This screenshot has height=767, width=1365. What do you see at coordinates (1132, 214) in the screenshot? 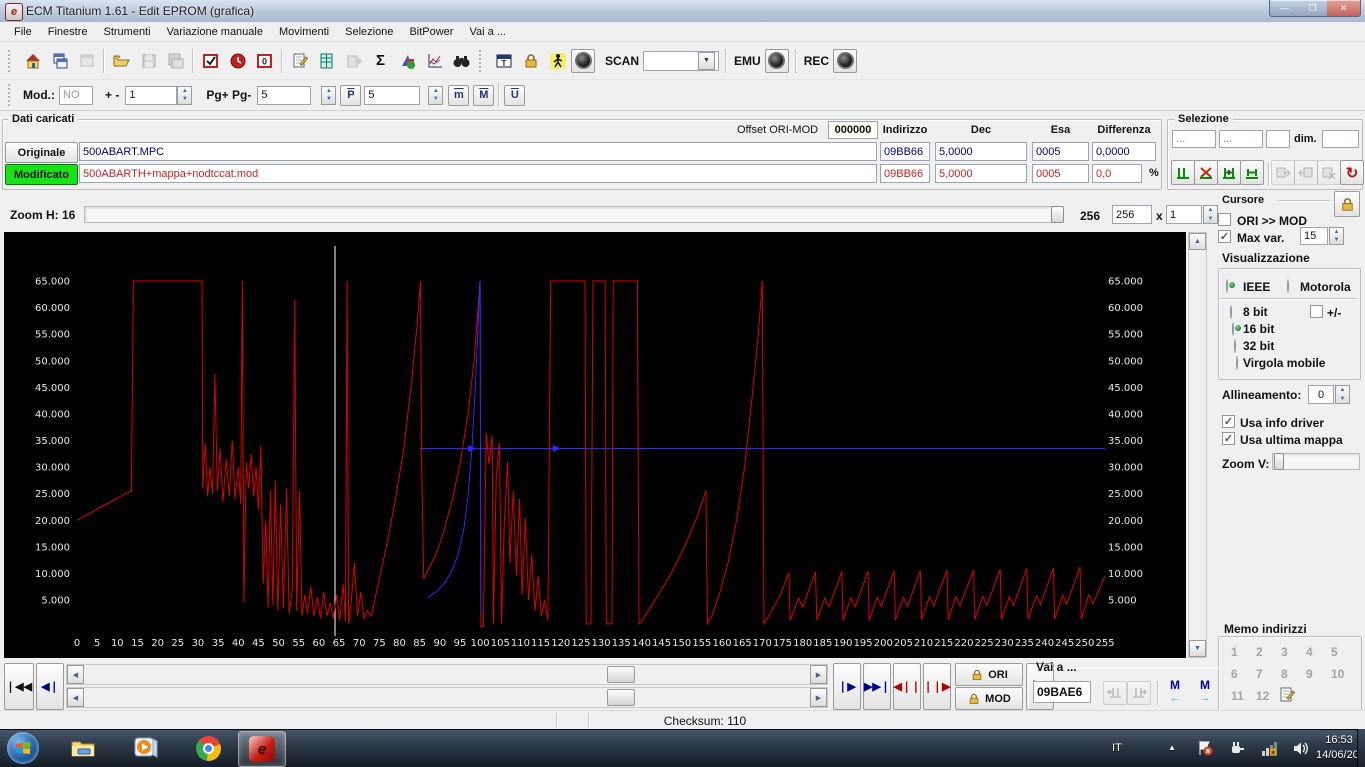
I see `length-field: 256` at bounding box center [1132, 214].